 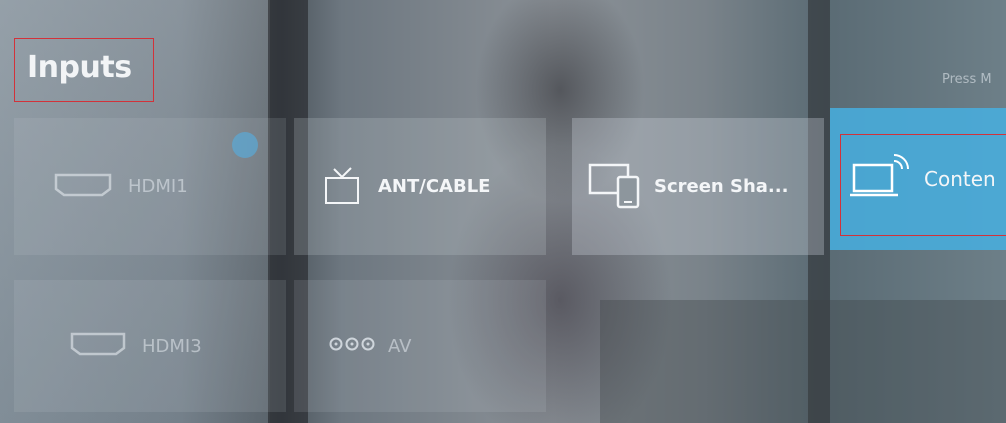 What do you see at coordinates (434, 186) in the screenshot?
I see `input-label: ANT/CABLE` at bounding box center [434, 186].